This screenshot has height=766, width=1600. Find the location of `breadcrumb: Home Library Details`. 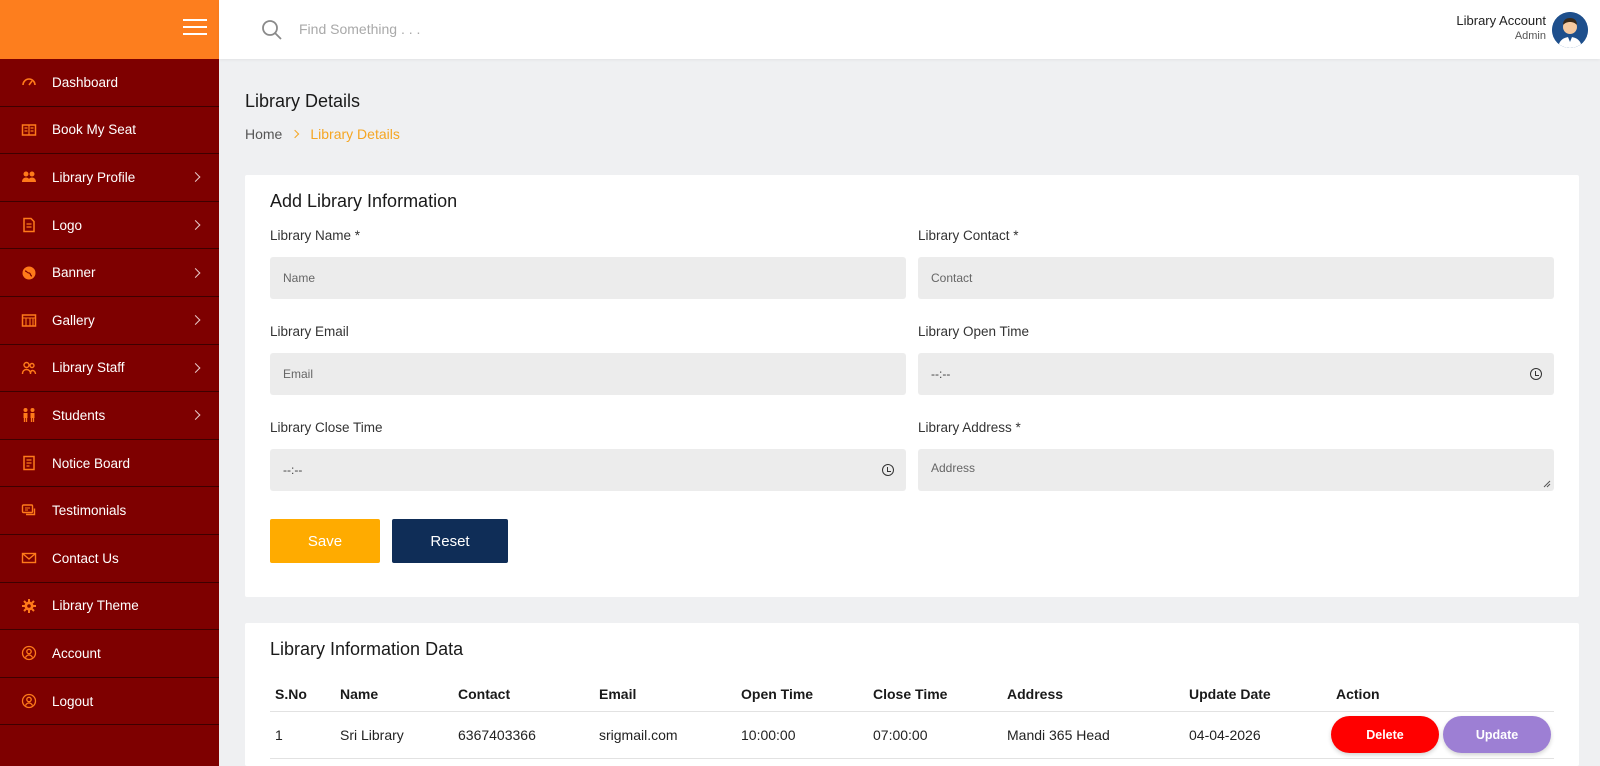

breadcrumb: Home Library Details is located at coordinates (322, 134).